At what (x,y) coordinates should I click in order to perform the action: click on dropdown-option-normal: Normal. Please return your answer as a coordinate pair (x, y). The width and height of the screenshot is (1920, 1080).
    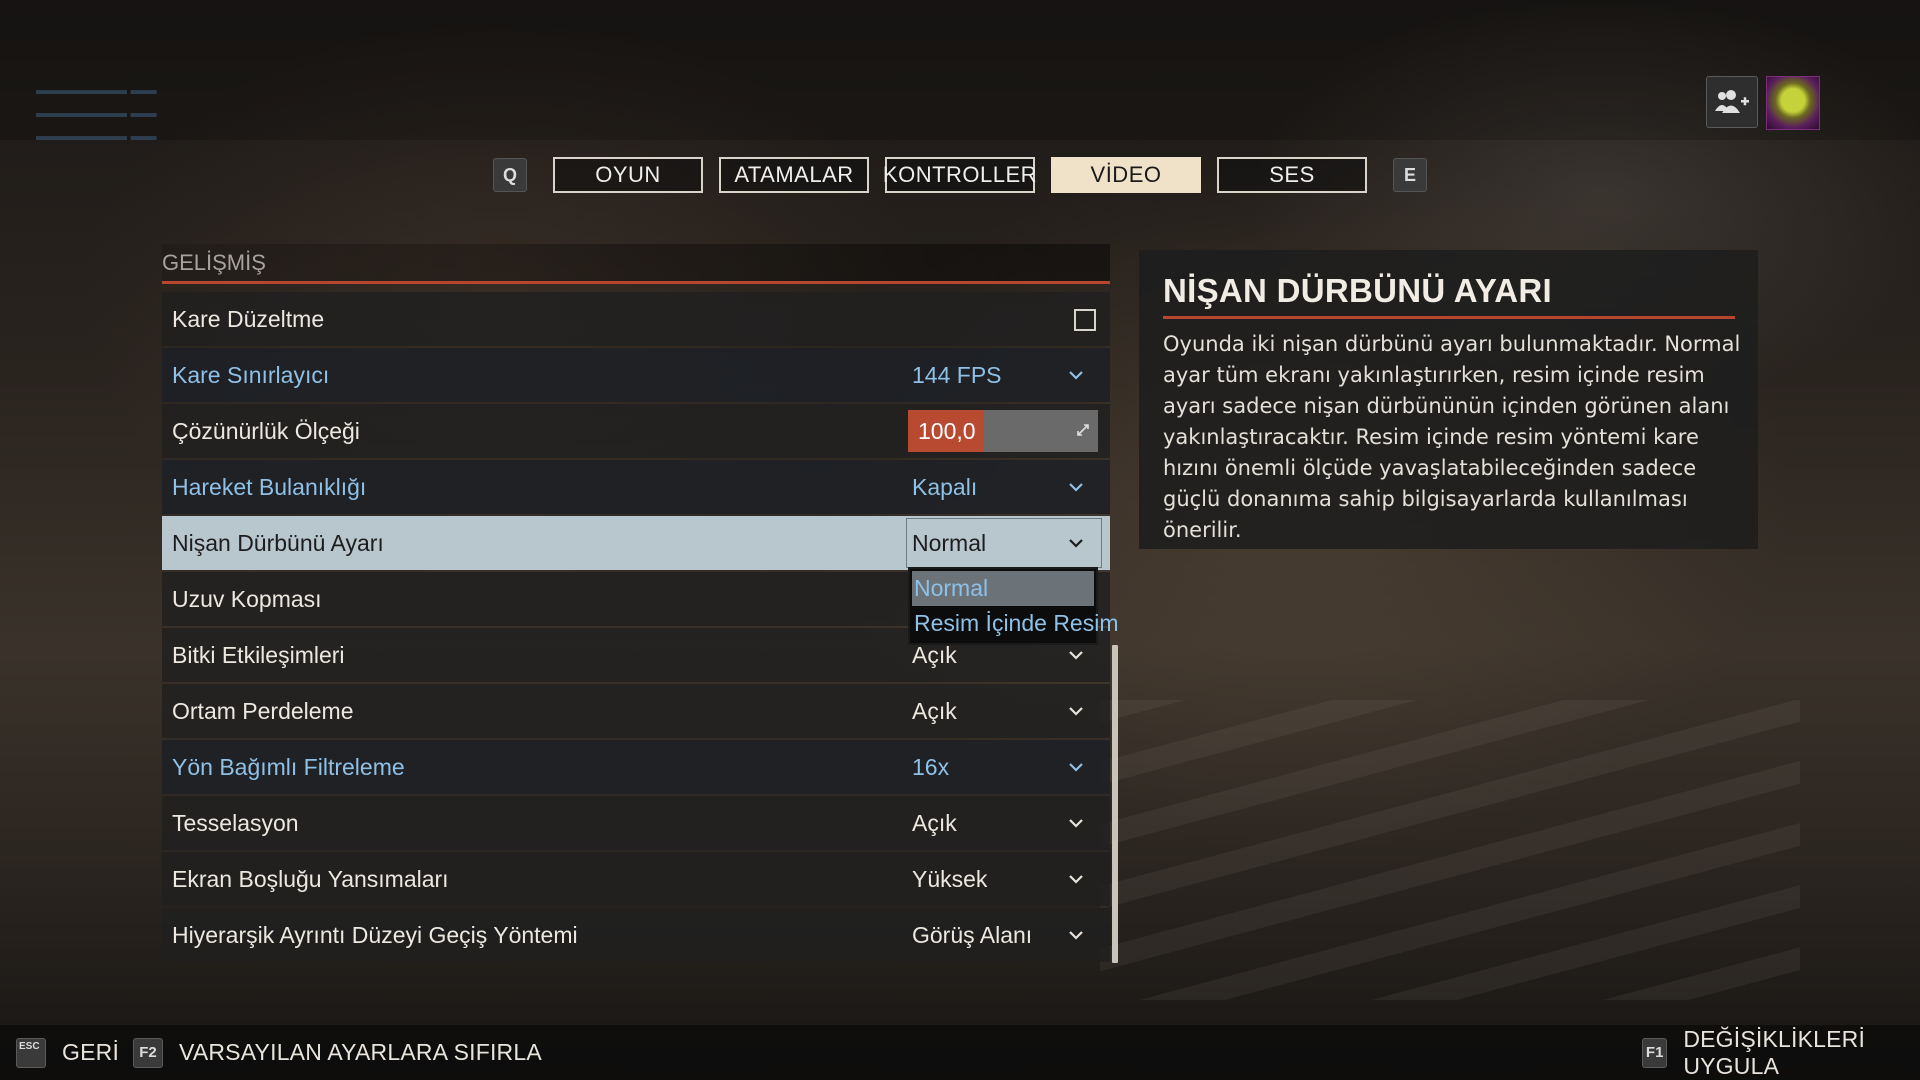
    Looking at the image, I should click on (1003, 588).